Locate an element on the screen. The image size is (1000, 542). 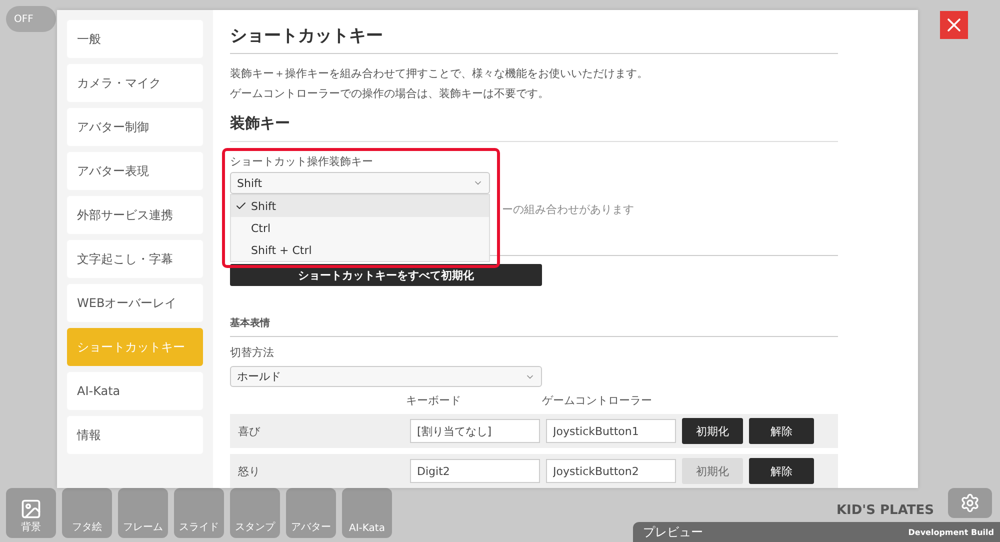
sidebar-item: WEBオーバーレイ is located at coordinates (135, 303).